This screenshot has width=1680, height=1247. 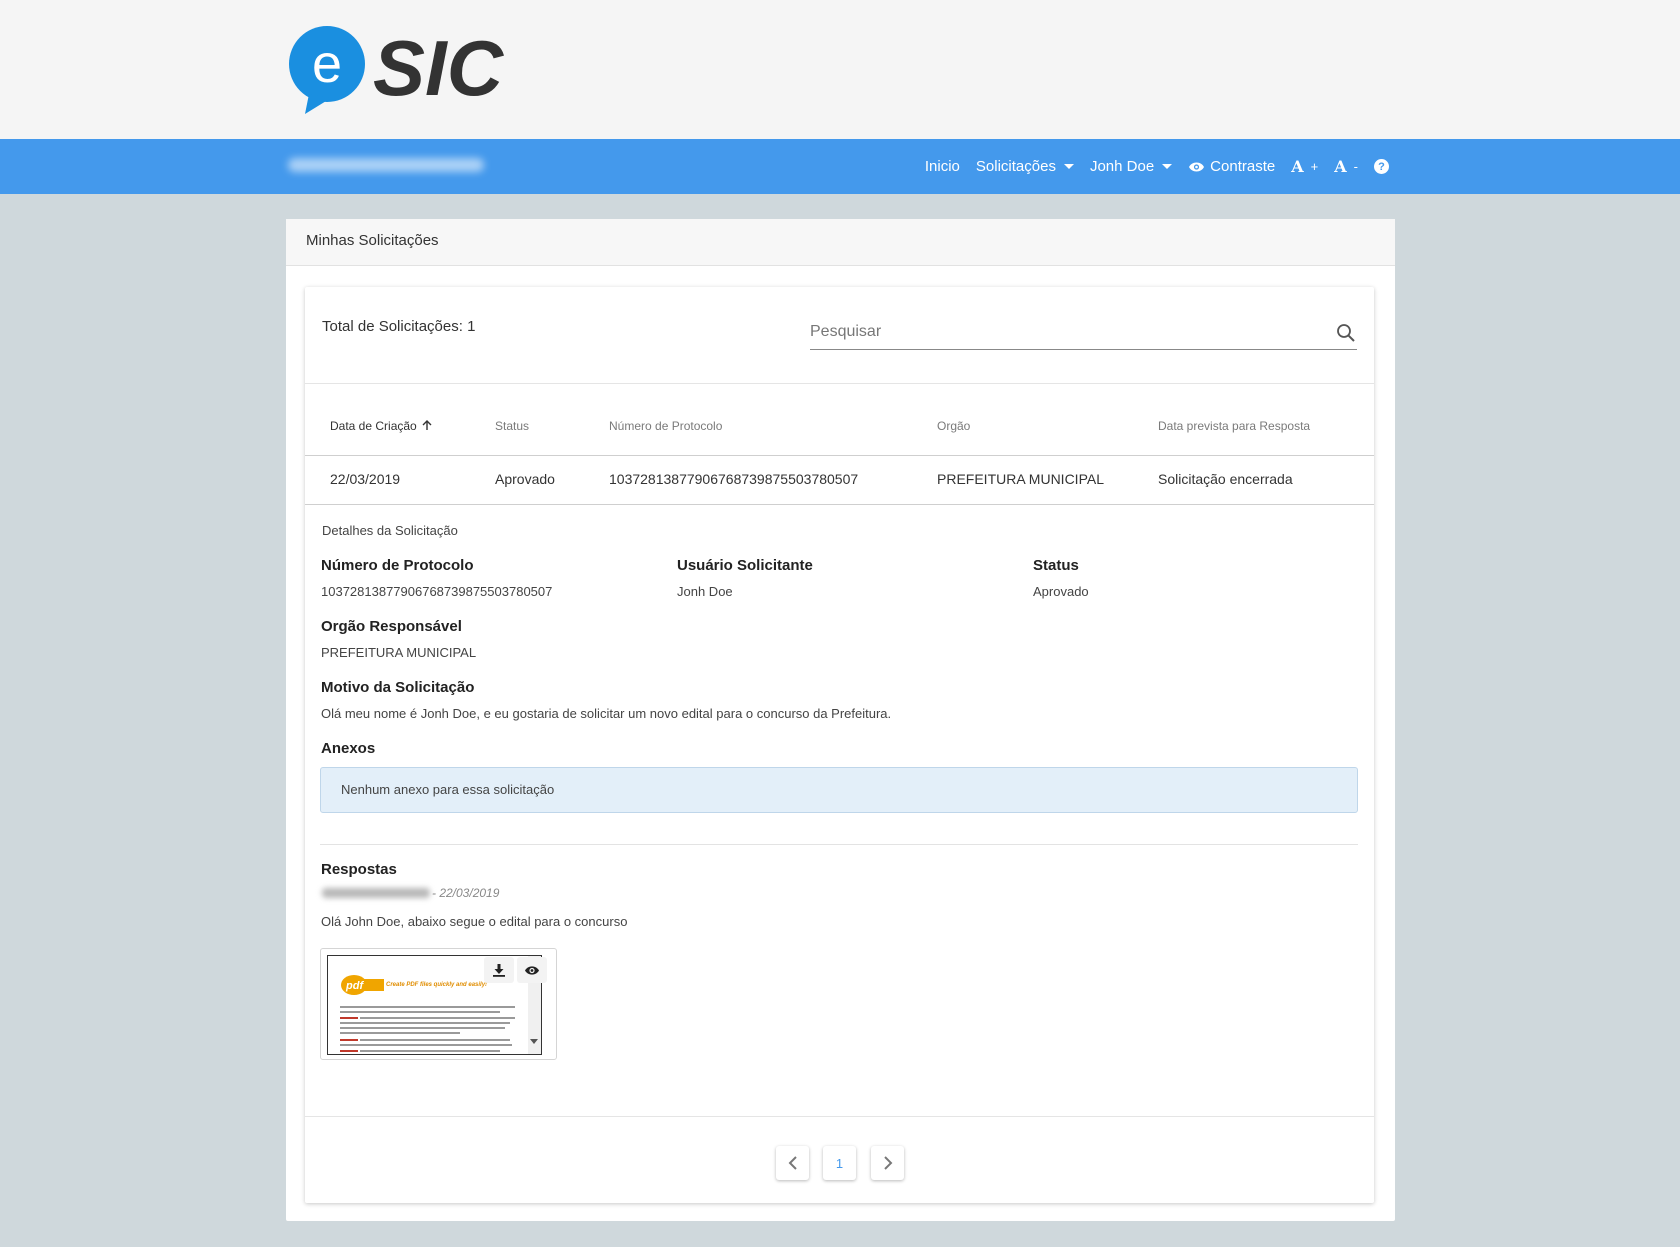 What do you see at coordinates (733, 479) in the screenshot?
I see `cell-protocolo: 10372813877906768739875503780507` at bounding box center [733, 479].